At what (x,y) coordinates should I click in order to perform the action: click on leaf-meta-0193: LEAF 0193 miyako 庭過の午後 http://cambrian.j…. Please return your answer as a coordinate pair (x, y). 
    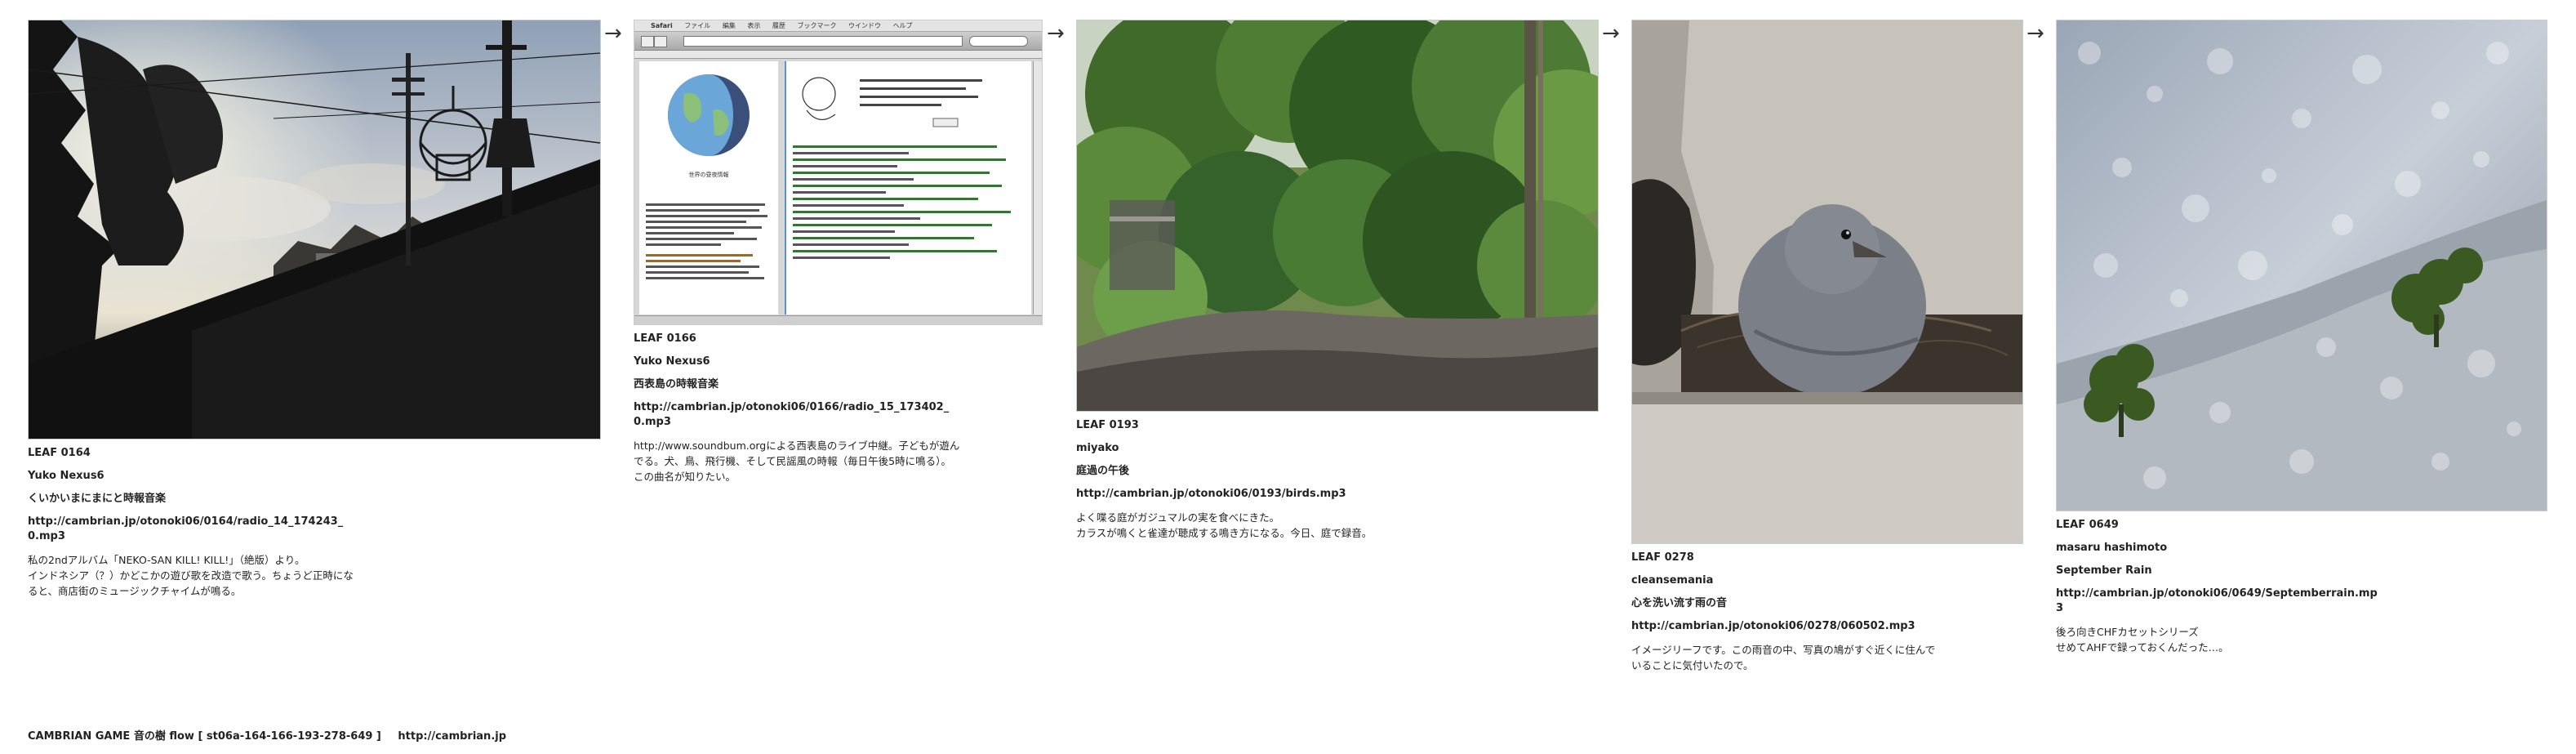
    Looking at the image, I should click on (1247, 480).